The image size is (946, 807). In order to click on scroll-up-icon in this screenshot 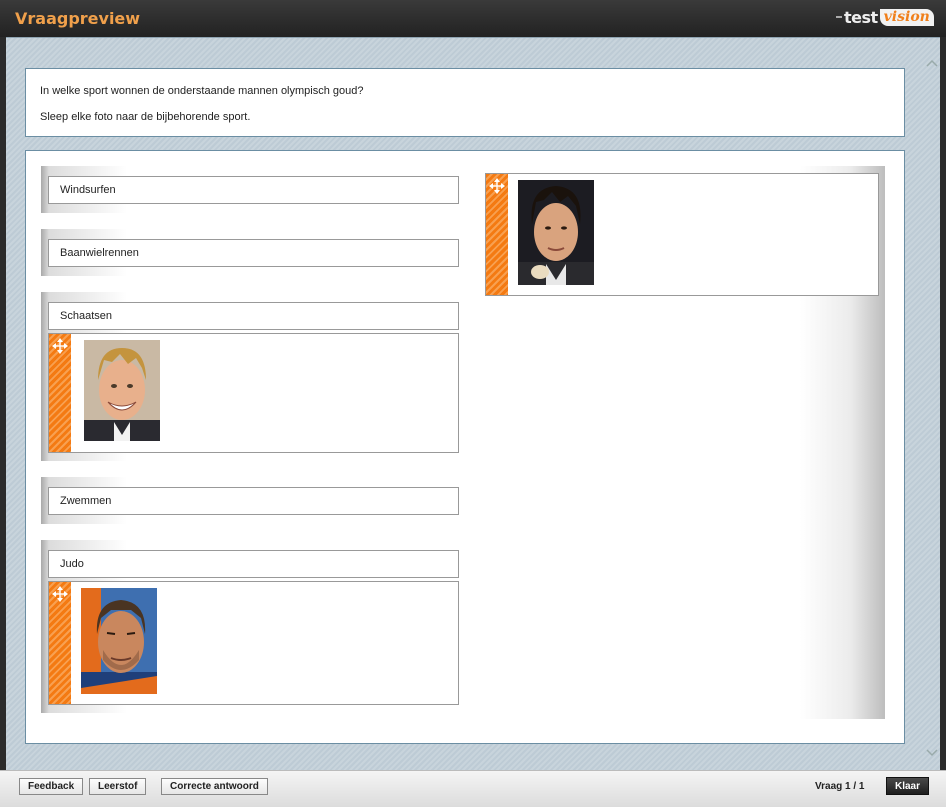, I will do `click(932, 64)`.